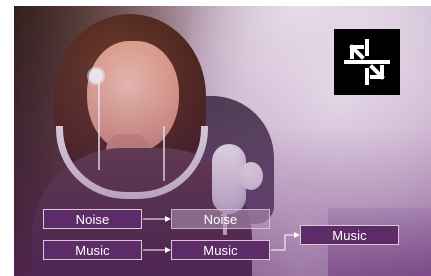 The image size is (431, 276). What do you see at coordinates (92, 219) in the screenshot?
I see `noise-input-box: Noise` at bounding box center [92, 219].